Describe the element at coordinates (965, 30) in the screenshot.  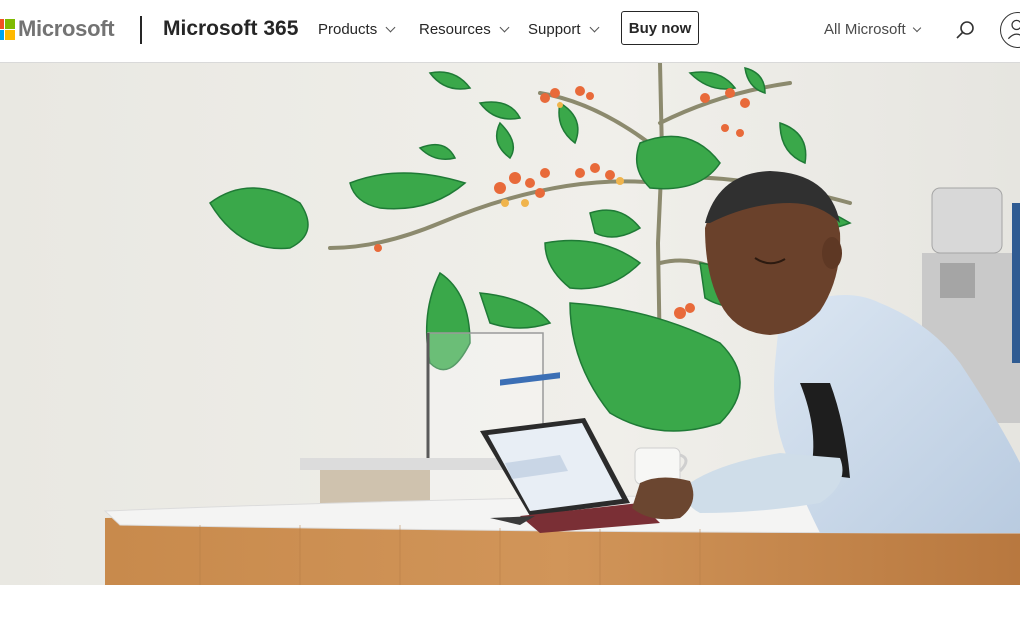
I see `search-icon` at that location.